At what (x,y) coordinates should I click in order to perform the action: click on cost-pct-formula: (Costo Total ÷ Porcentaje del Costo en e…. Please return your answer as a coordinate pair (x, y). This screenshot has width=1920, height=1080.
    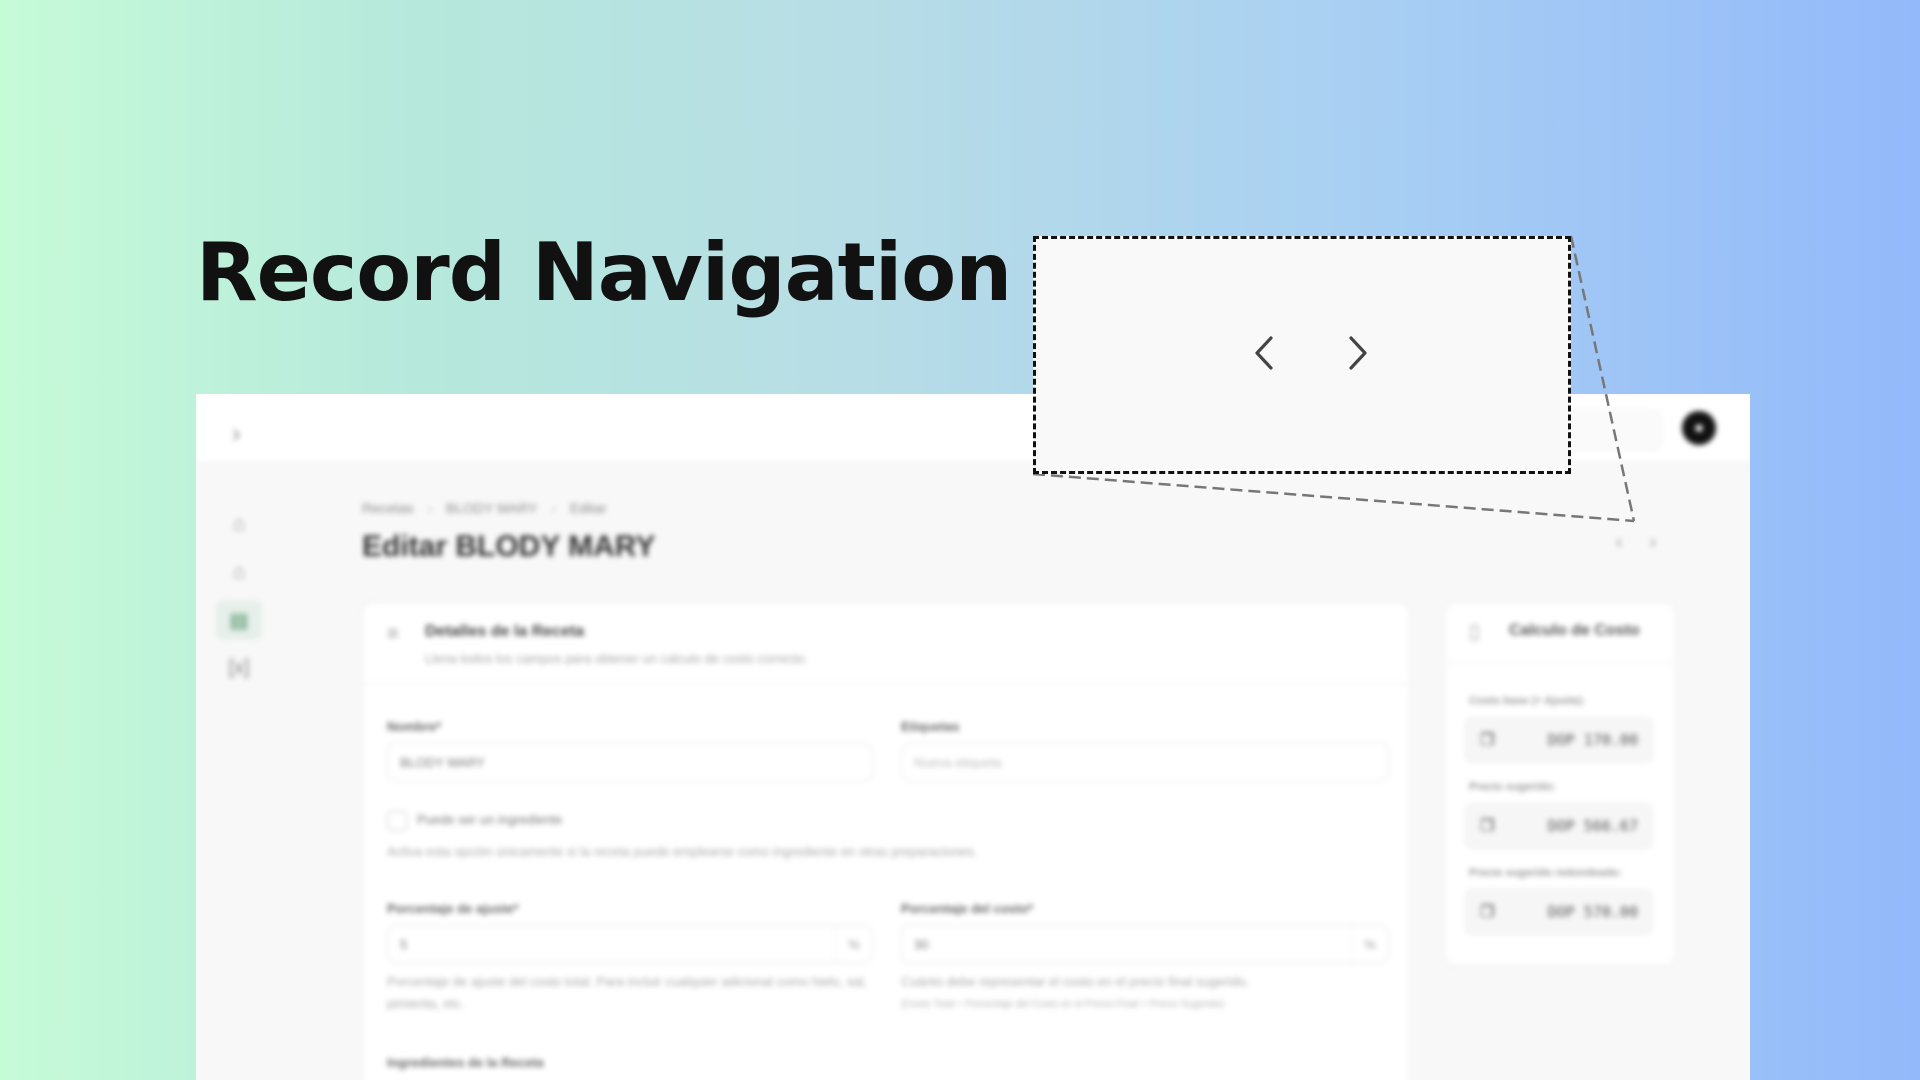
    Looking at the image, I should click on (1062, 1004).